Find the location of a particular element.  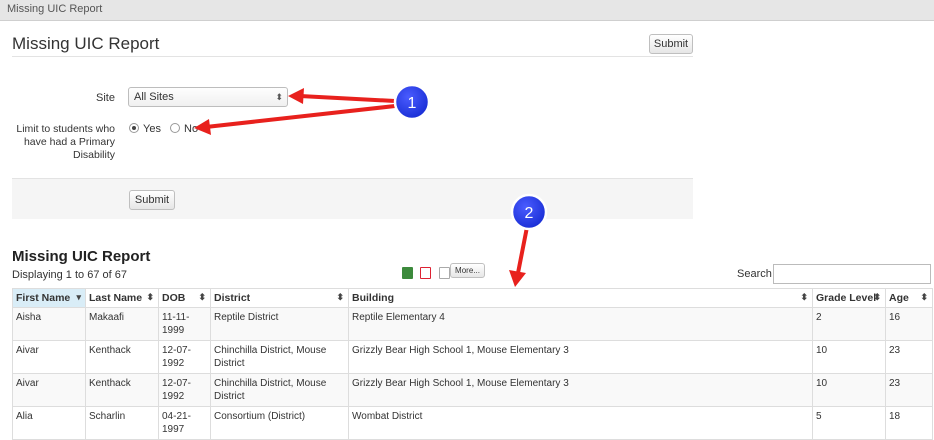

cell-last-name: Makaafi is located at coordinates (122, 324).